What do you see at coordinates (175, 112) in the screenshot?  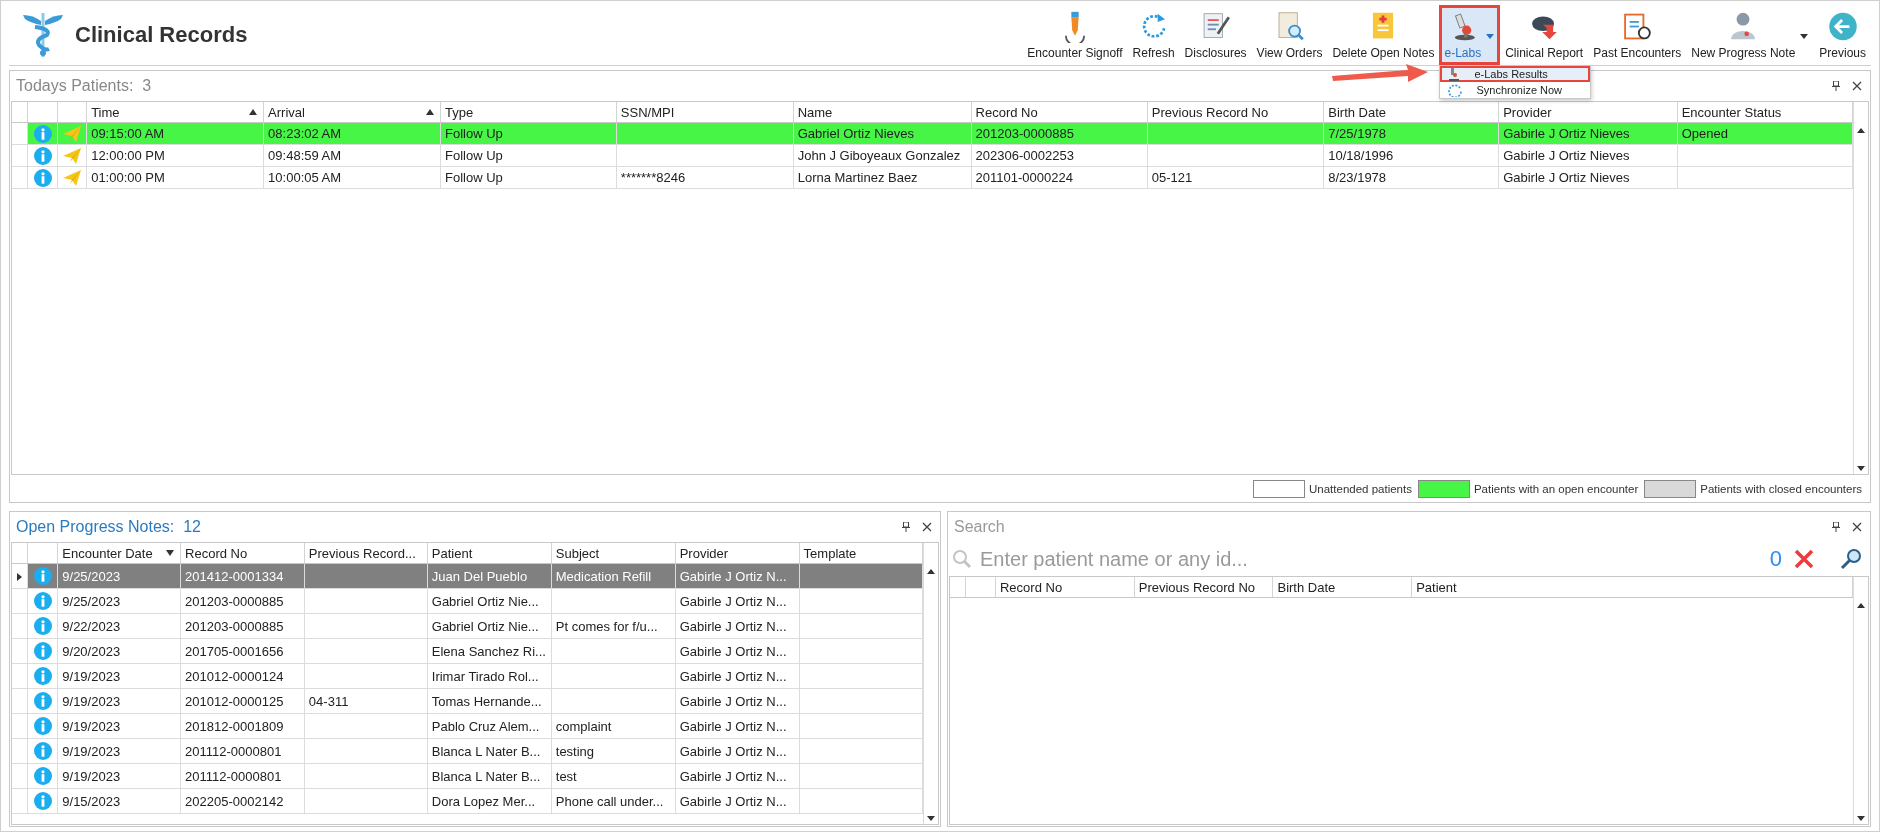 I see `column-header: Time` at bounding box center [175, 112].